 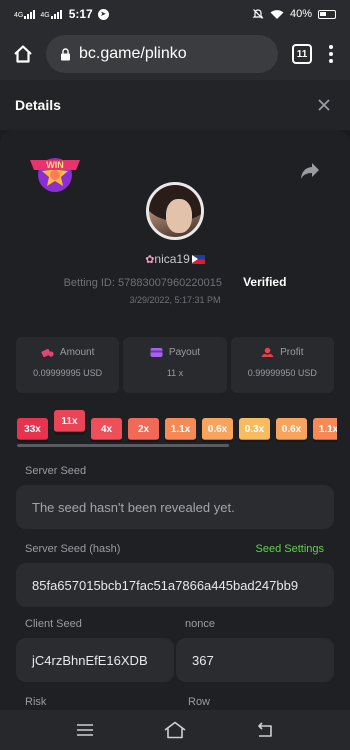 I want to click on coins-icon, so click(x=47, y=353).